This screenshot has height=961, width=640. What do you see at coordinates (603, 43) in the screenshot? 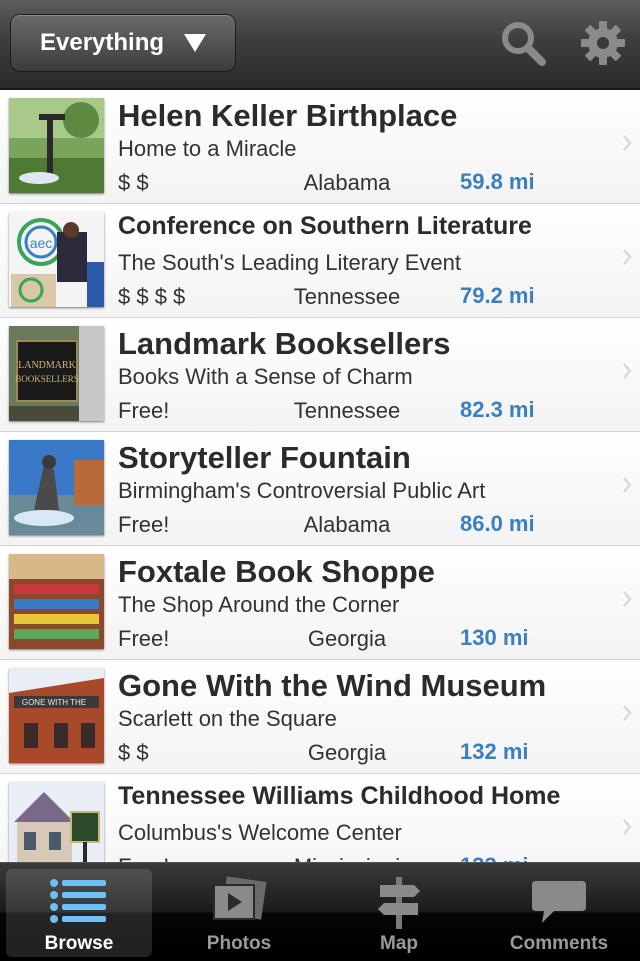
I see `gear-icon` at bounding box center [603, 43].